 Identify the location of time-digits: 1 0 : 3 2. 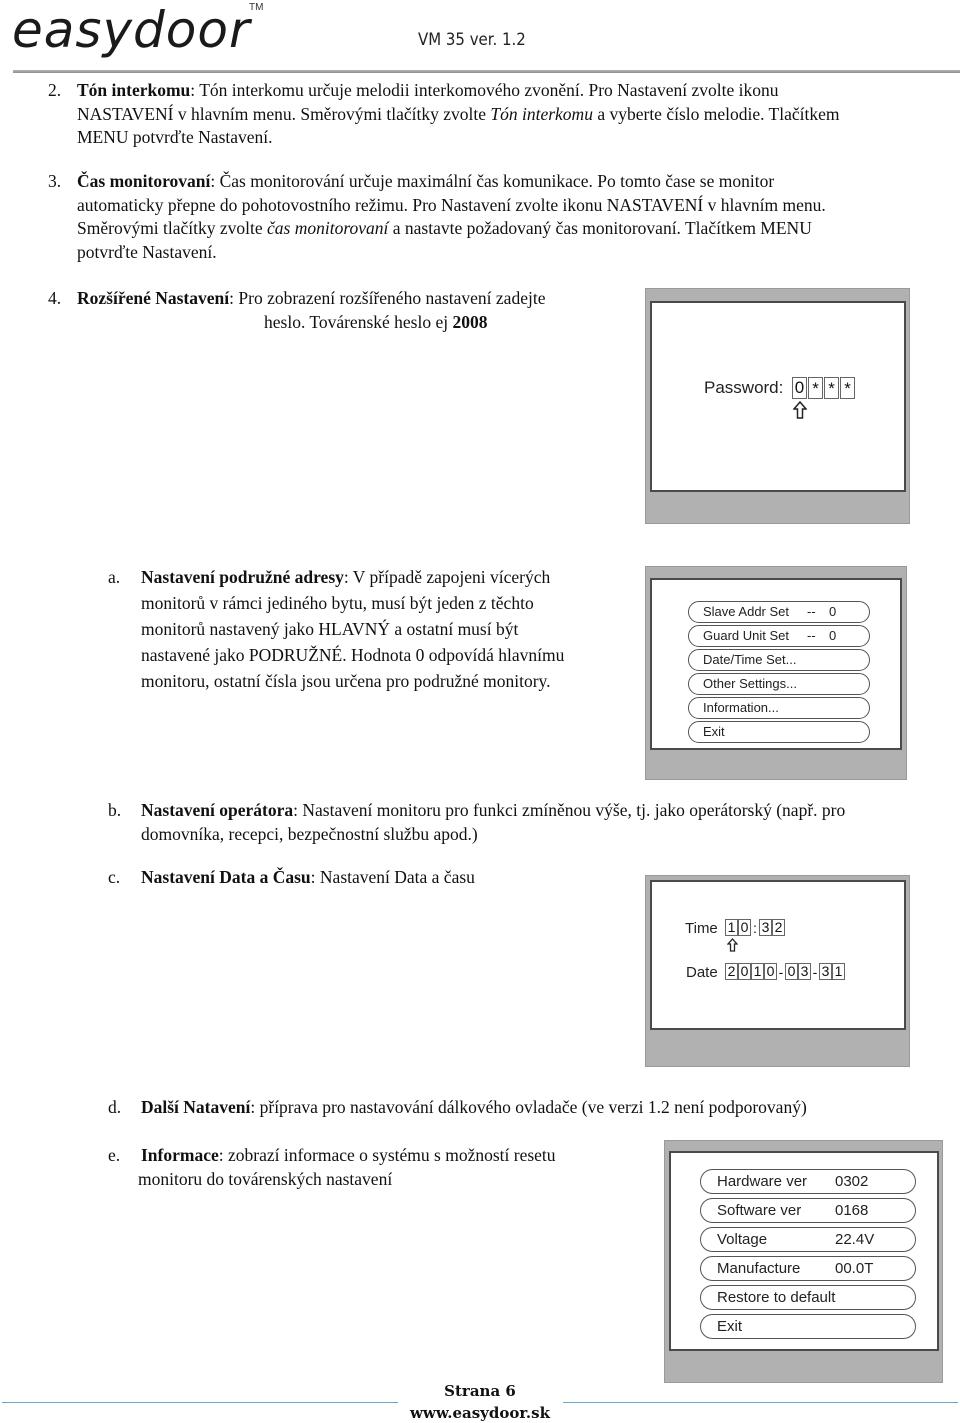
(755, 927).